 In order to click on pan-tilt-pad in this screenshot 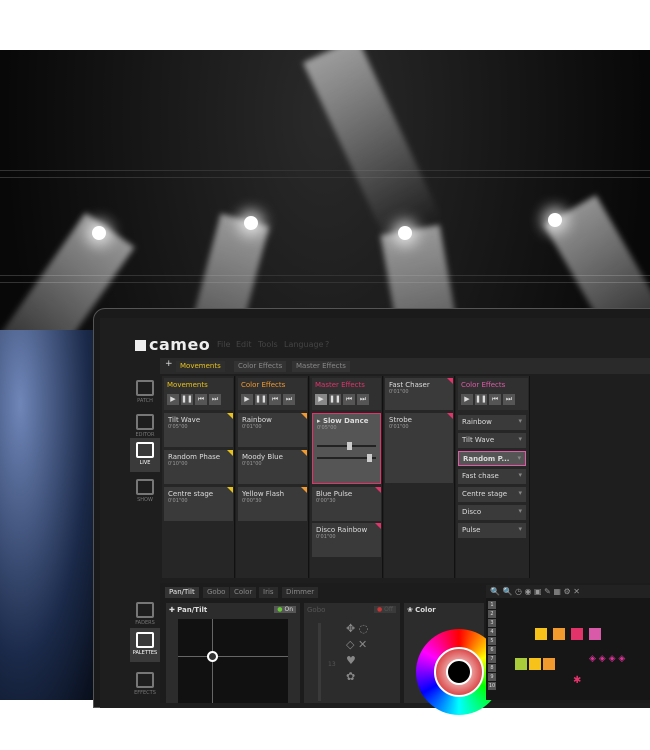, I will do `click(233, 661)`.